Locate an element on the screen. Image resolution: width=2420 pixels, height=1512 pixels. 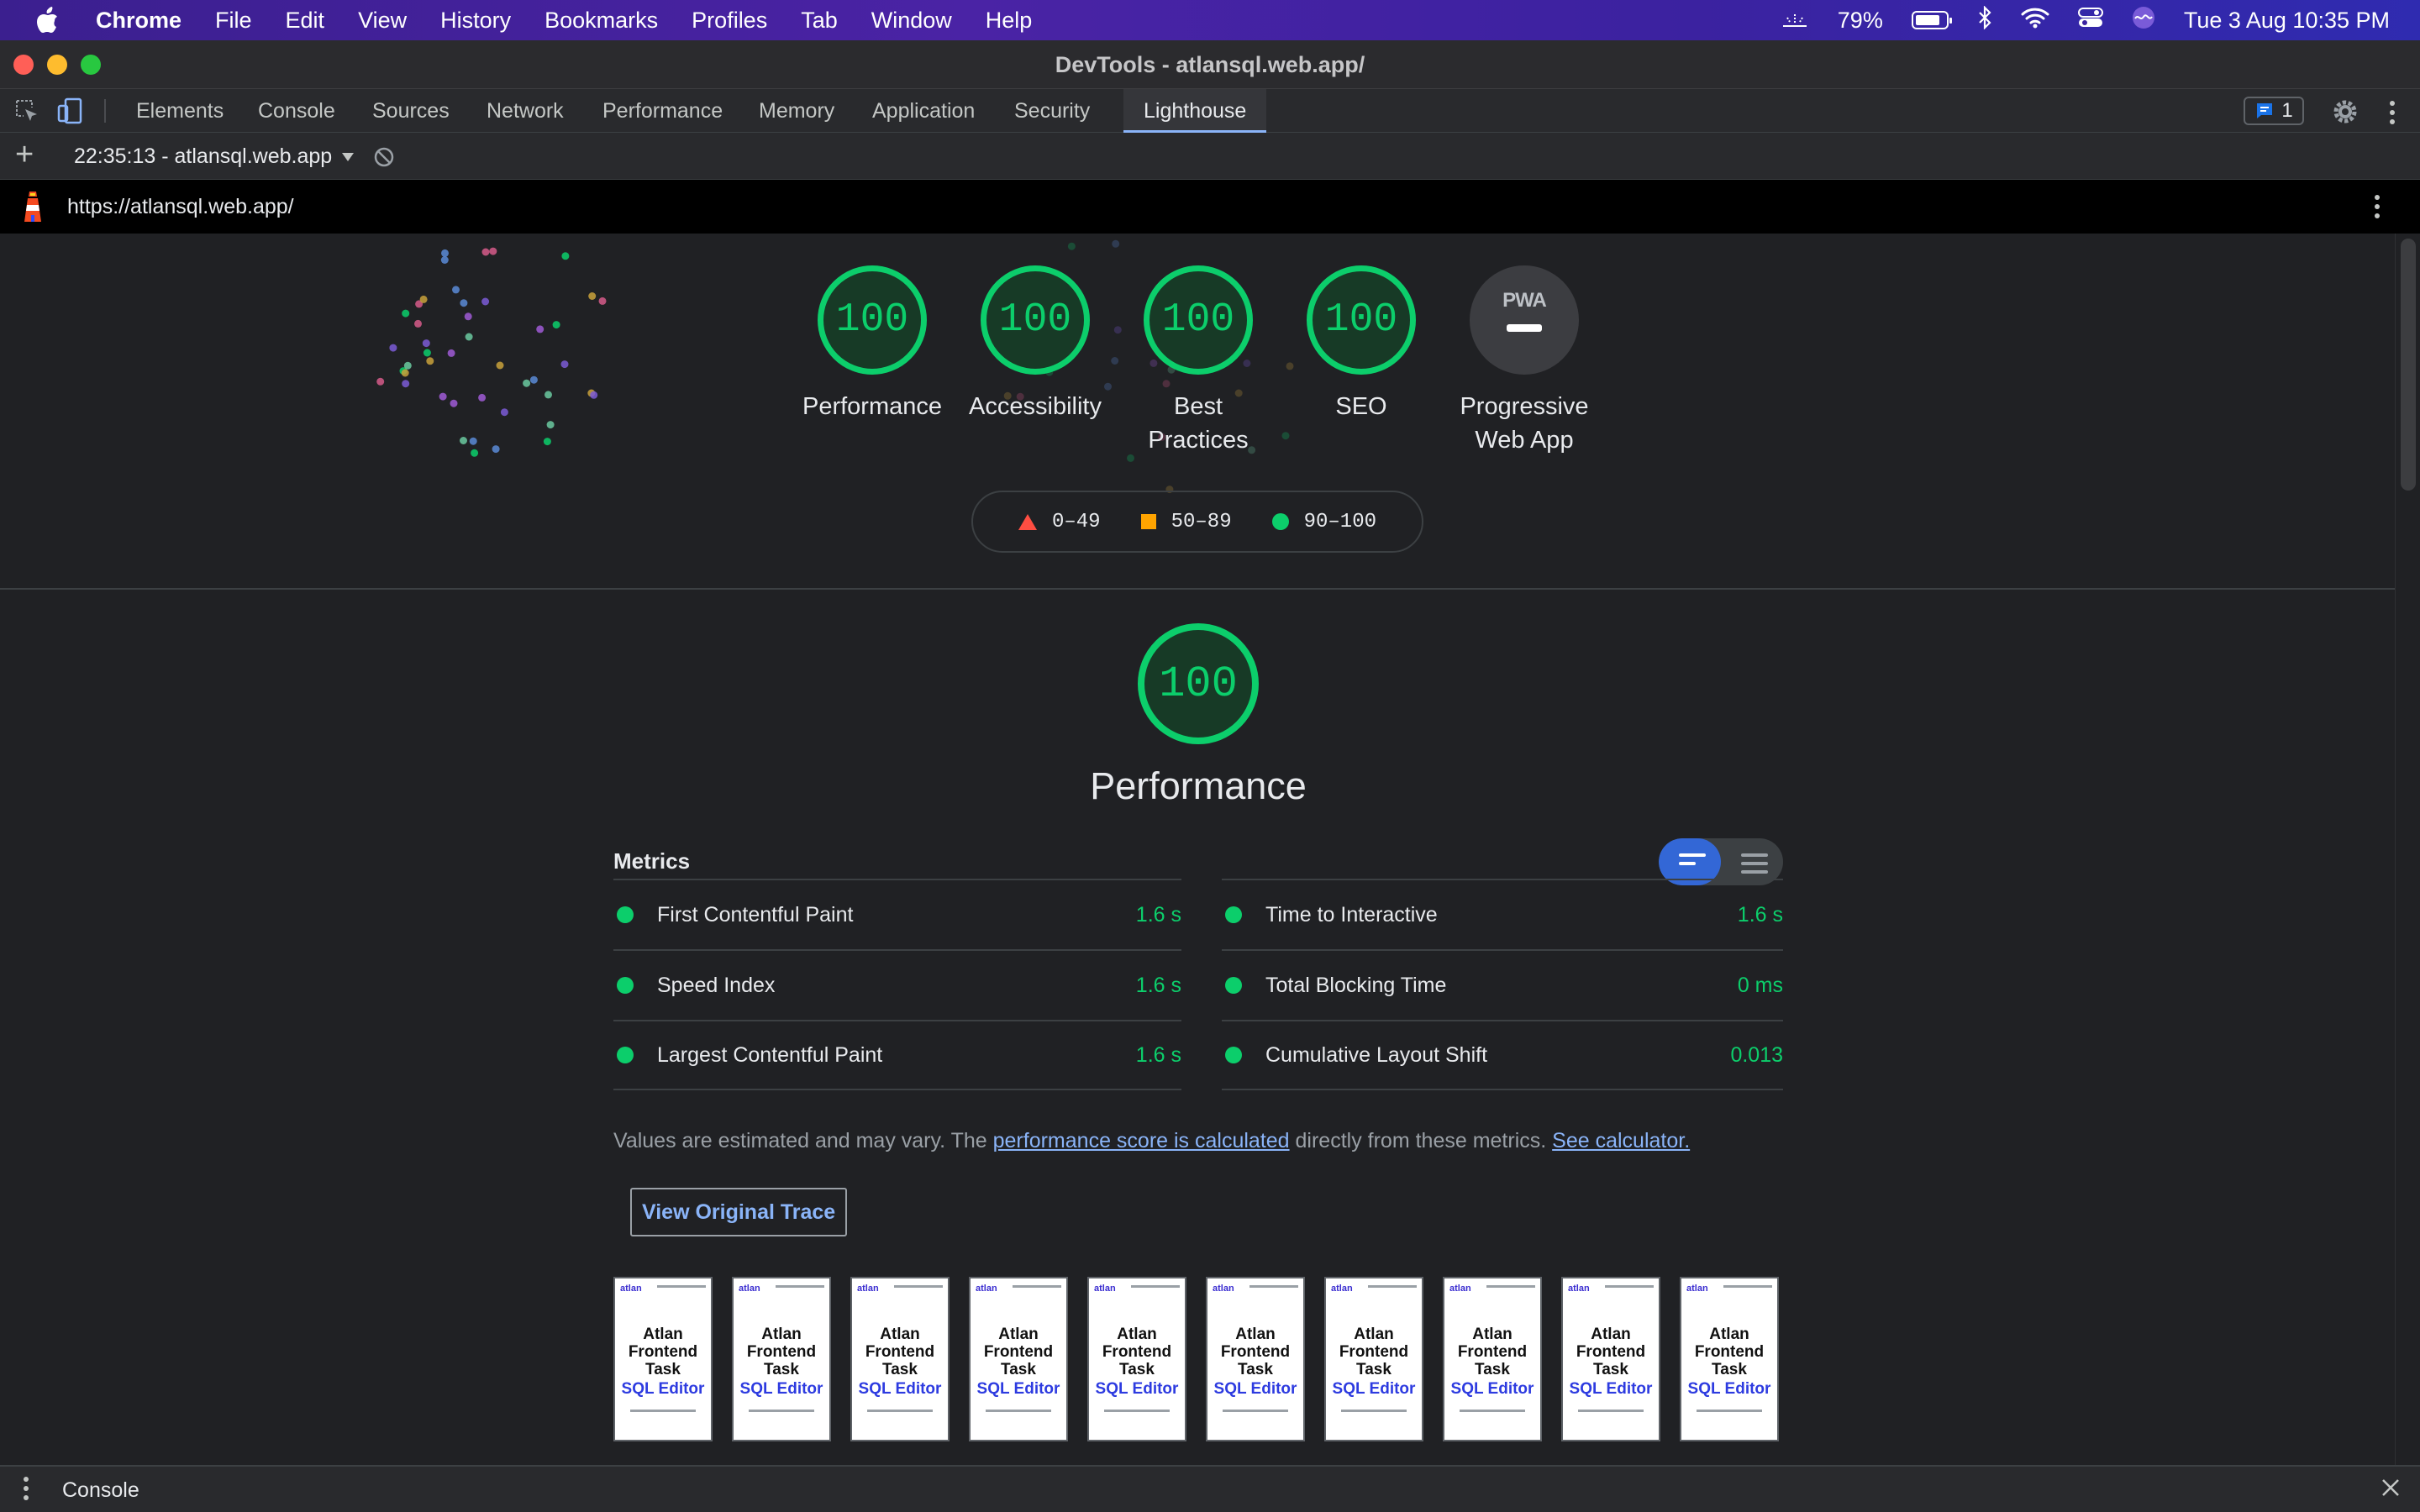
report-menu-icon is located at coordinates (2377, 206).